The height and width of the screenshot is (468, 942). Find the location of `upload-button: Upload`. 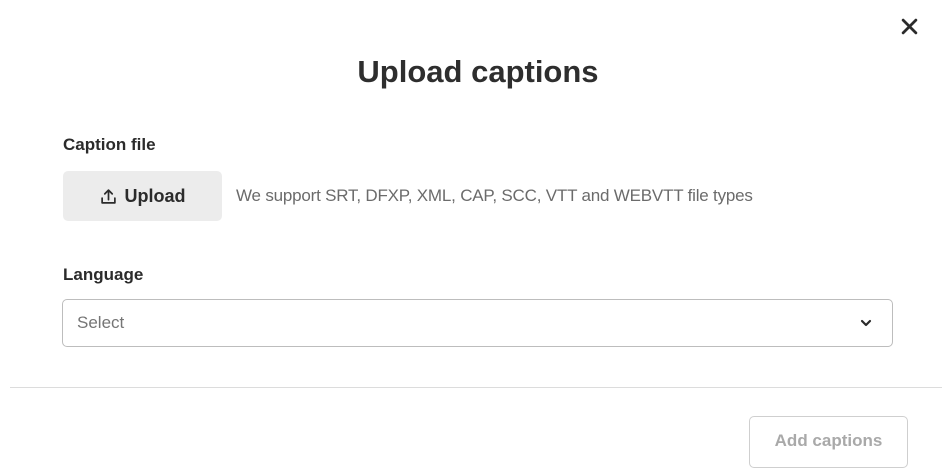

upload-button: Upload is located at coordinates (142, 196).